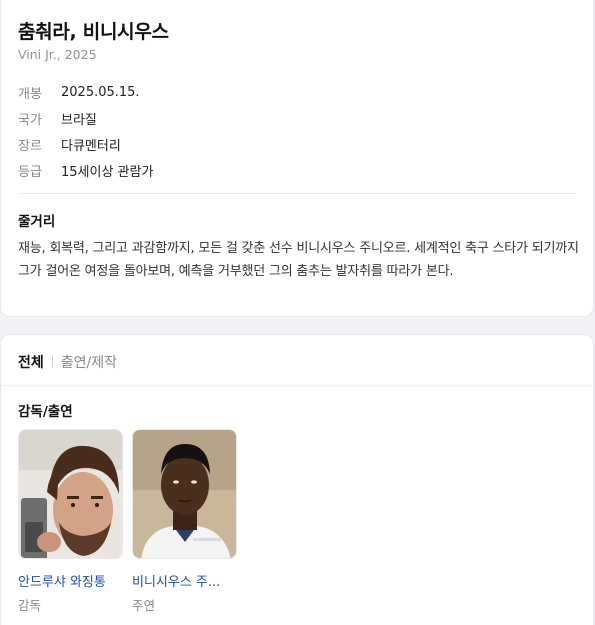 The height and width of the screenshot is (625, 595). What do you see at coordinates (79, 120) in the screenshot?
I see `info-value: 브라질` at bounding box center [79, 120].